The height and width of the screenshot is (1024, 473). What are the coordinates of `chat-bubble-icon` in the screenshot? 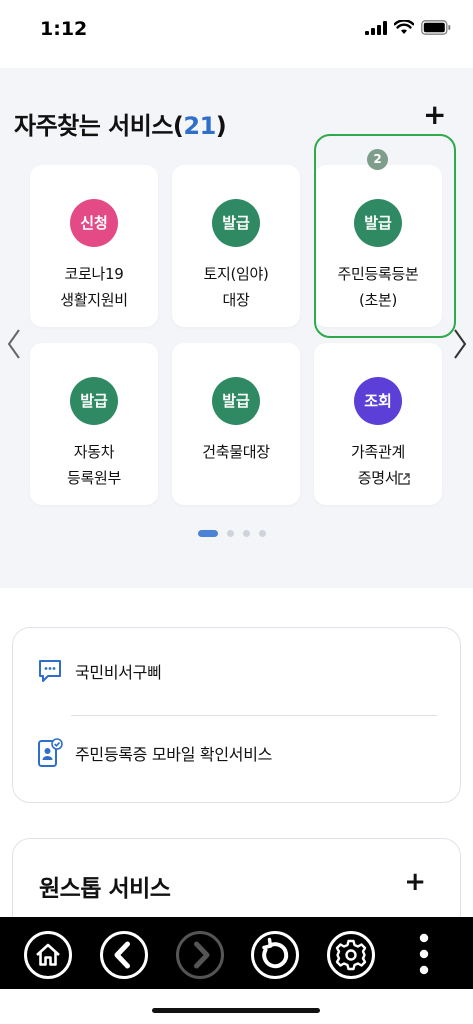 It's located at (50, 671).